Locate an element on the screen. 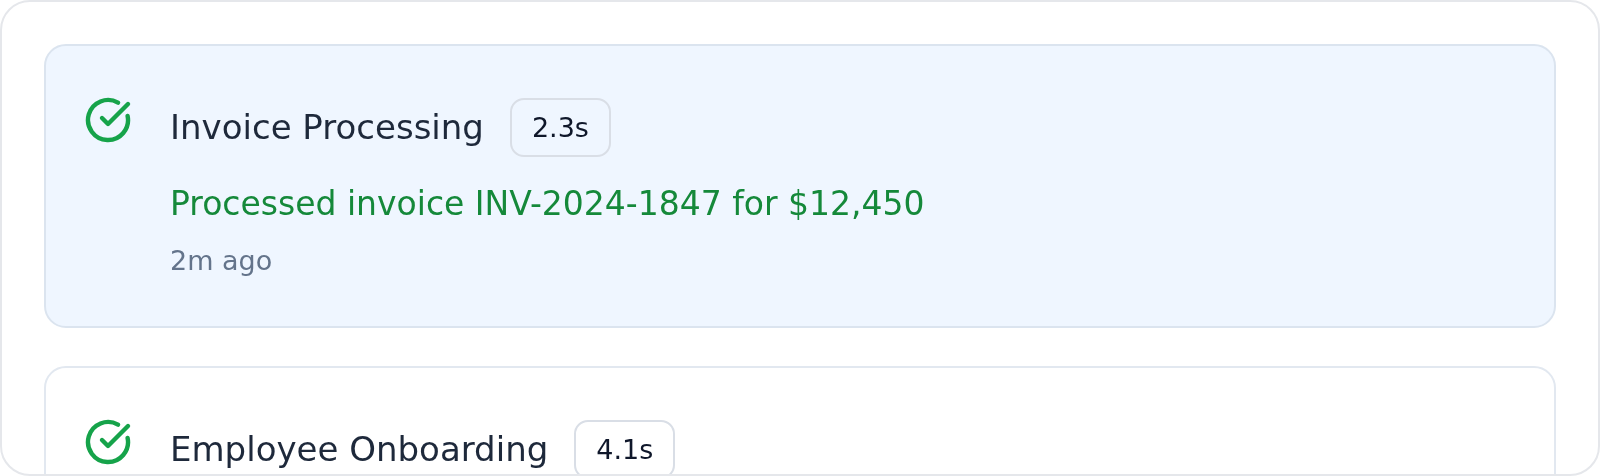 The height and width of the screenshot is (476, 1600). activity-time: 2m ago is located at coordinates (222, 260).